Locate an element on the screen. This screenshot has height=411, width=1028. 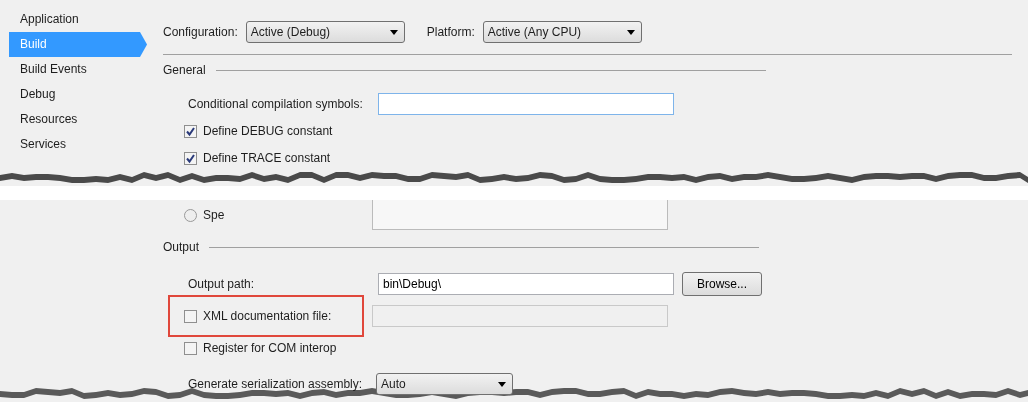
checkbox-label: XML documentation file: is located at coordinates (267, 316).